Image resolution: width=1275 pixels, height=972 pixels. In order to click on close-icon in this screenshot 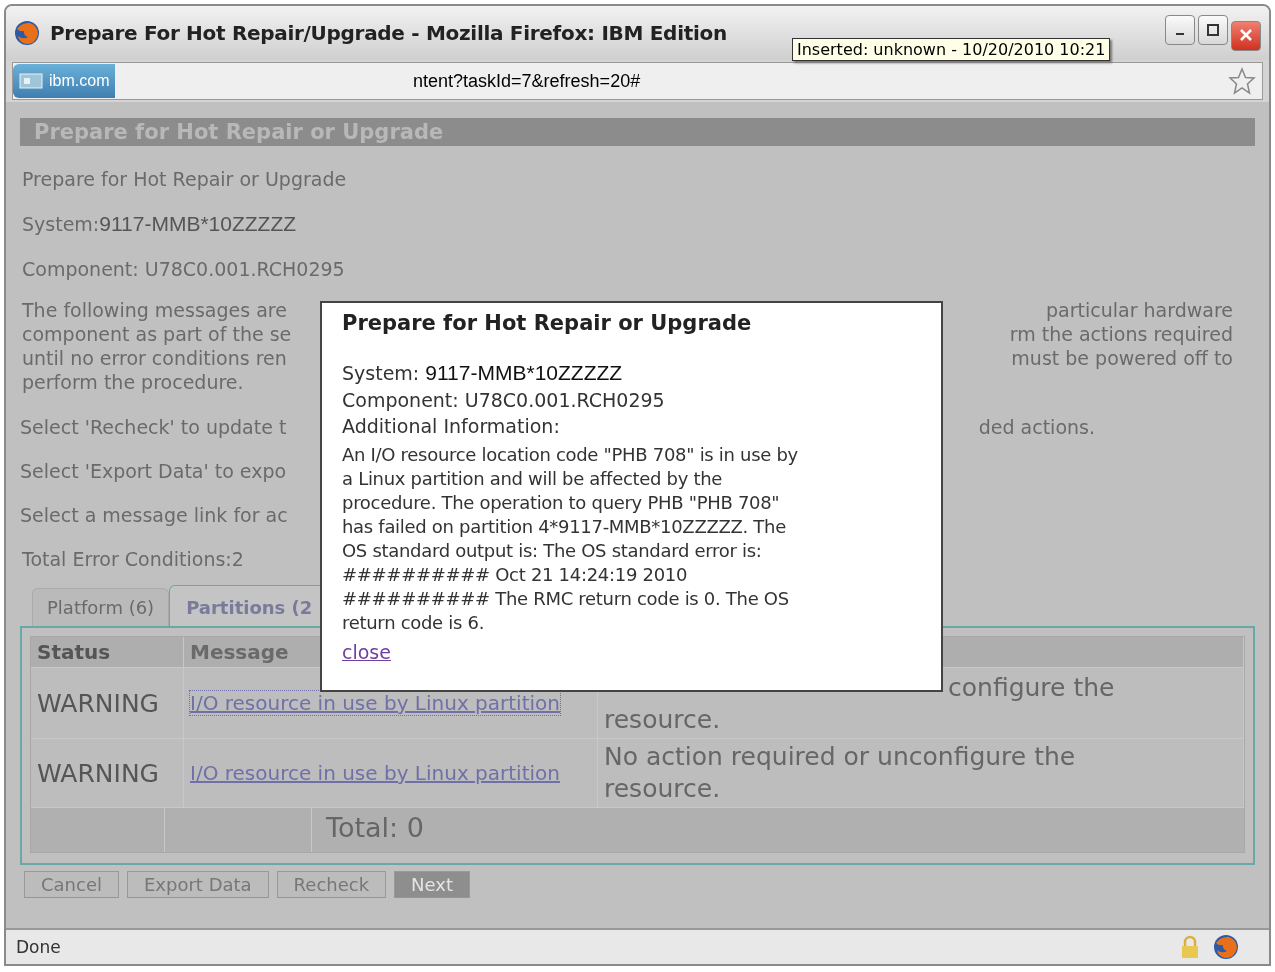, I will do `click(1246, 35)`.